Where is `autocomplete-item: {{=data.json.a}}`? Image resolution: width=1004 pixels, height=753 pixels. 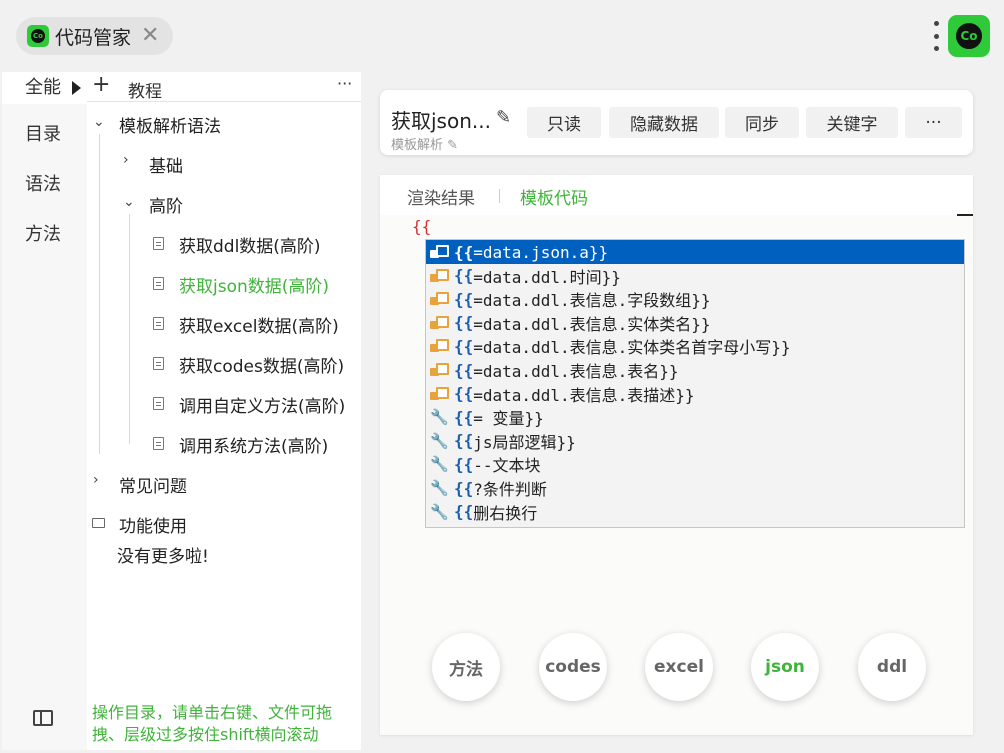
autocomplete-item: {{=data.json.a}} is located at coordinates (695, 252).